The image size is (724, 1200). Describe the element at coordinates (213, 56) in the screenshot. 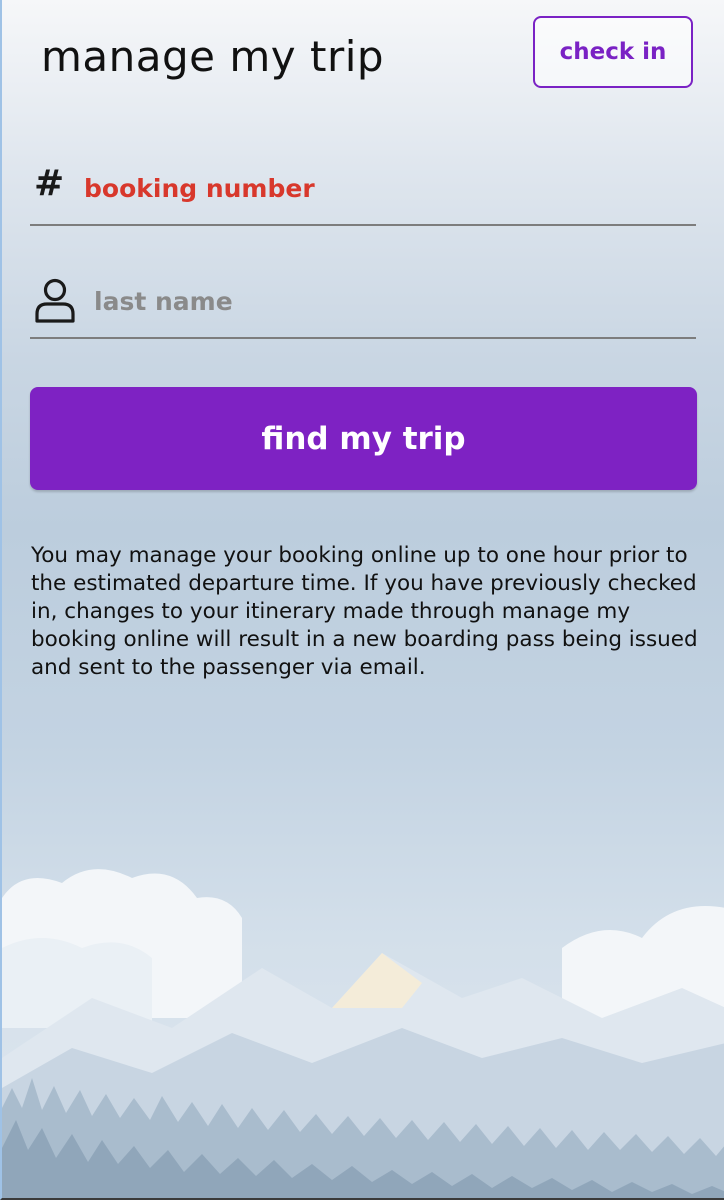

I see `page-title: manage my trip` at that location.